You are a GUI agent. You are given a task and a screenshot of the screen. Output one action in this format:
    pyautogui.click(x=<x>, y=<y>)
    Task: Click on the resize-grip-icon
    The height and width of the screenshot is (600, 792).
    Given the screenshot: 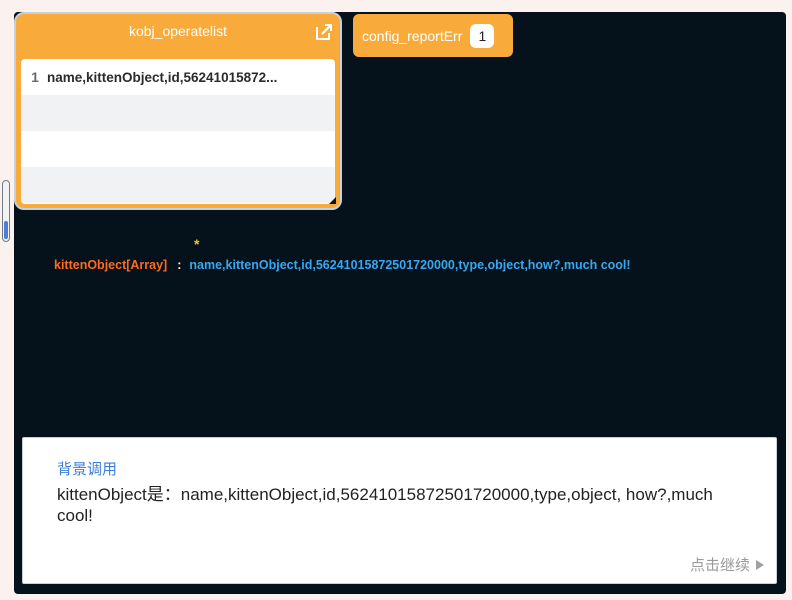 What is the action you would take?
    pyautogui.click(x=332, y=200)
    